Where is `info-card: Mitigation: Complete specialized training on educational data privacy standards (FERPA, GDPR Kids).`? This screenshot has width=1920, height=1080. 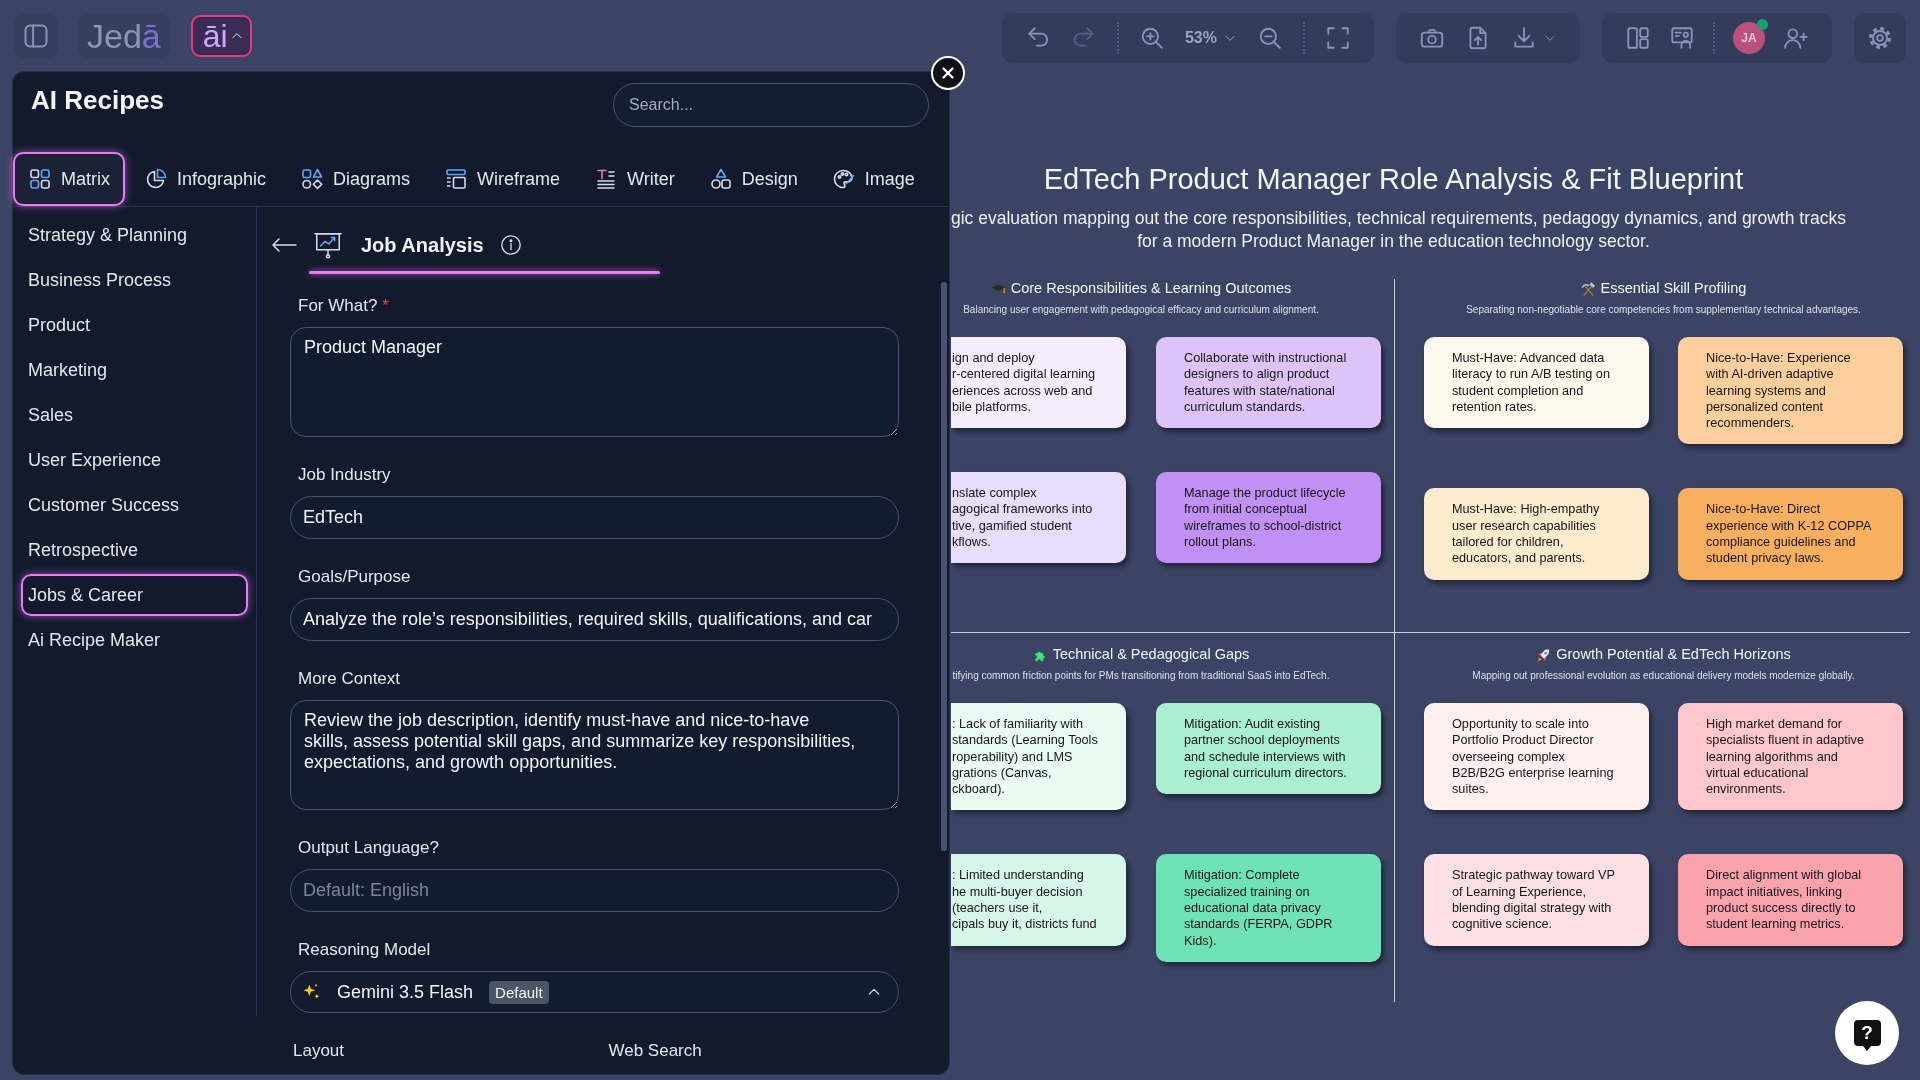
info-card: Mitigation: Complete specialized training on educational data privacy standards (FERPA, GDPR Kids). is located at coordinates (1268, 908).